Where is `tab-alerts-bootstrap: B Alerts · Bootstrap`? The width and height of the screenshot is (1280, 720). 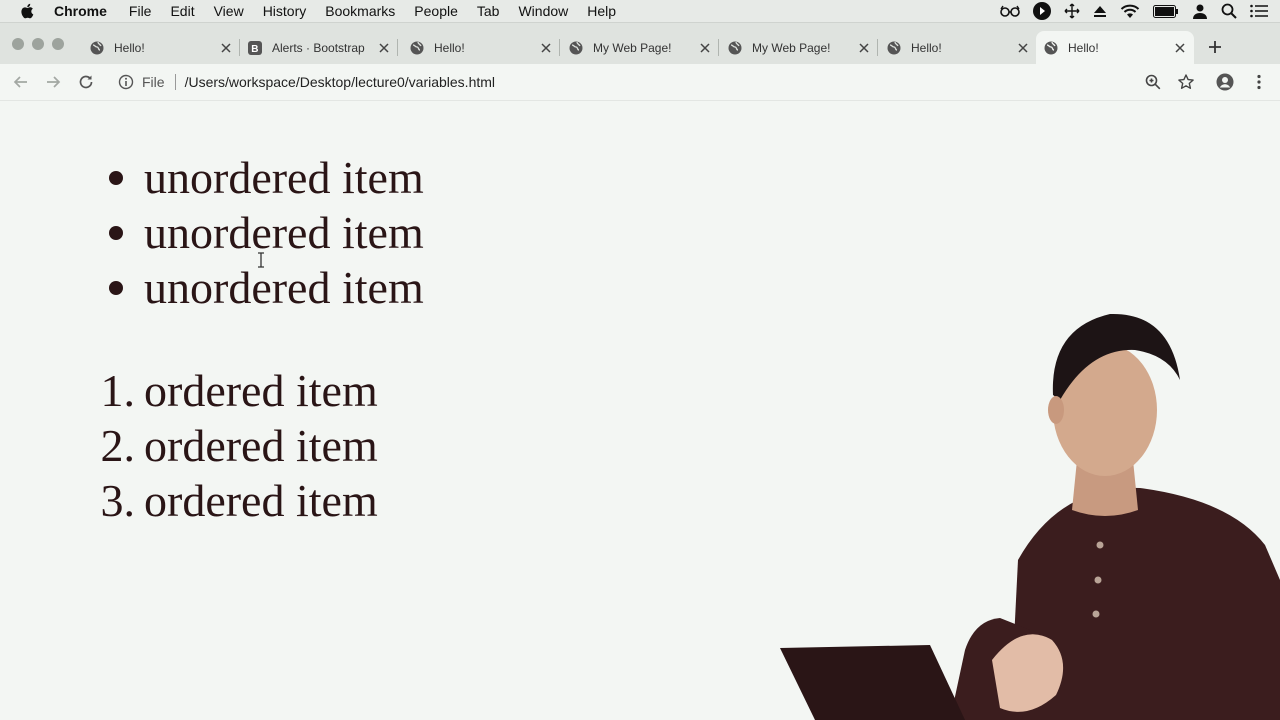 tab-alerts-bootstrap: B Alerts · Bootstrap is located at coordinates (319, 47).